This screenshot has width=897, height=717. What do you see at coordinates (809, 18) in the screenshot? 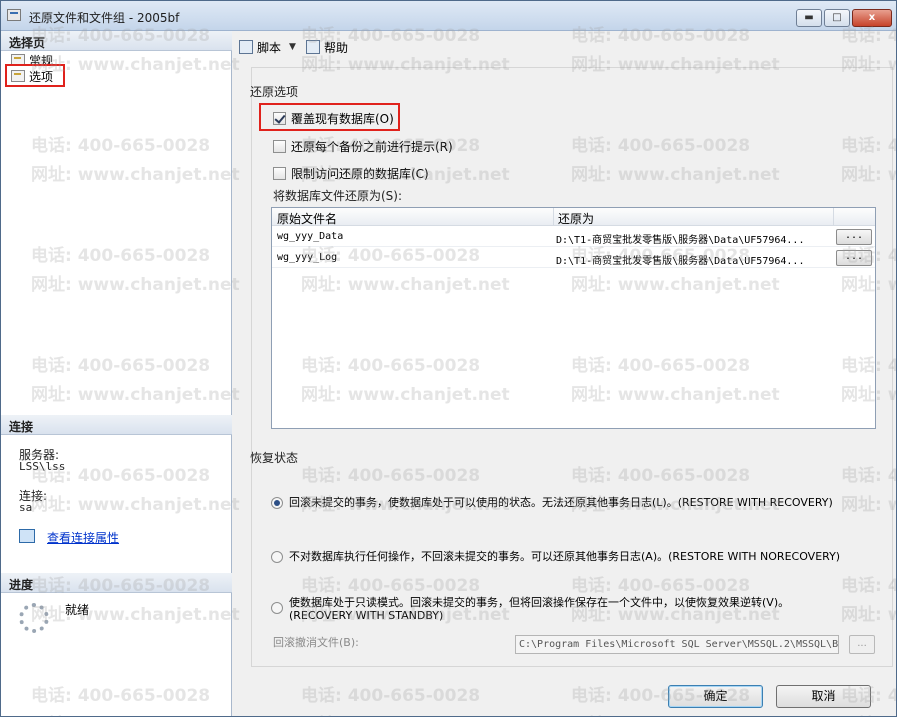
I see `minimize-button: ▬` at bounding box center [809, 18].